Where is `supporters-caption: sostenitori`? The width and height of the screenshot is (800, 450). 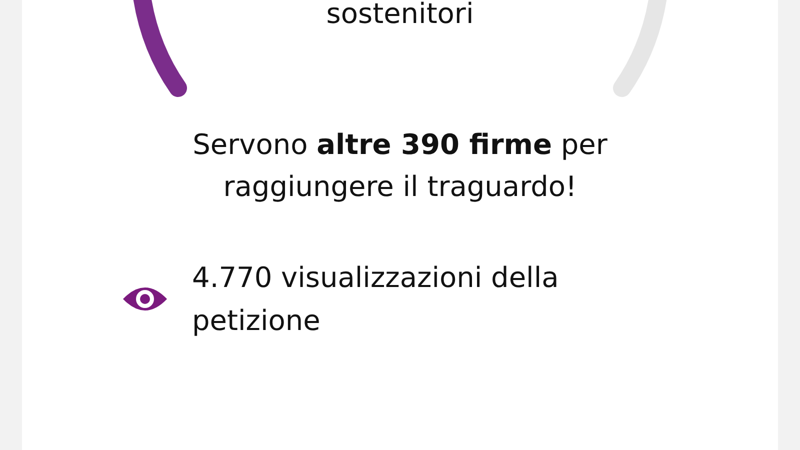
supporters-caption: sostenitori is located at coordinates (400, 14).